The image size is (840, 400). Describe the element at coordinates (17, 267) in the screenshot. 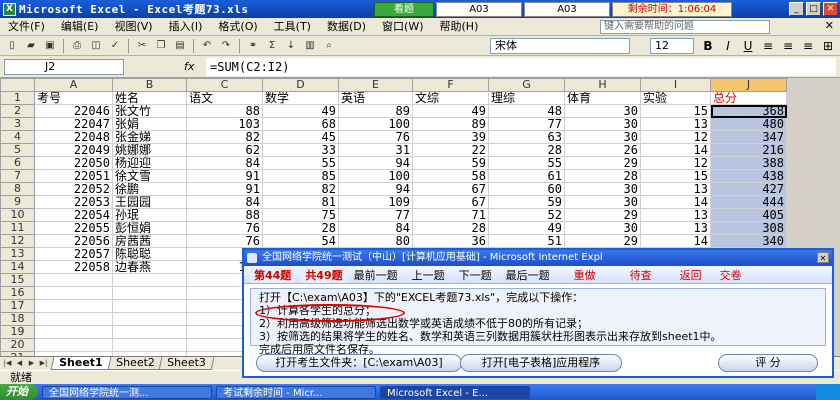

I see `row-header: 14` at that location.